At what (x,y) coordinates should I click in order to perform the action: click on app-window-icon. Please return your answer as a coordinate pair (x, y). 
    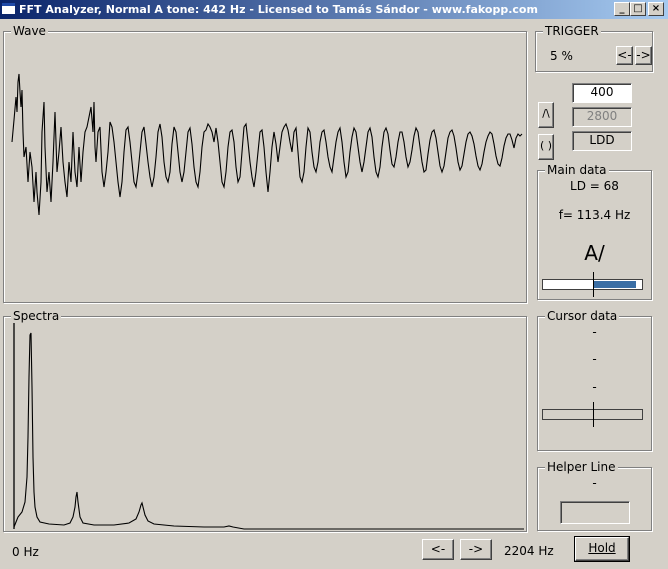
    Looking at the image, I should click on (8, 8).